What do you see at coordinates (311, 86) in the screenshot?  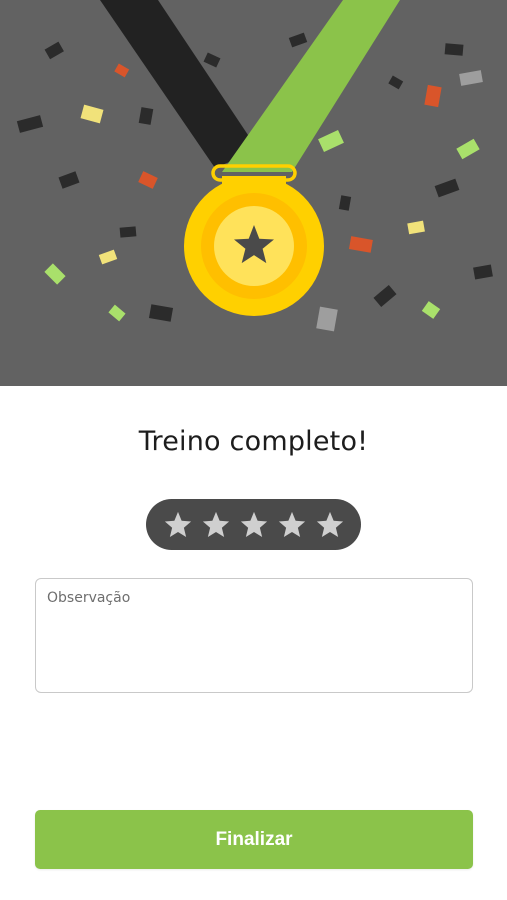 I see `green-ribbon` at bounding box center [311, 86].